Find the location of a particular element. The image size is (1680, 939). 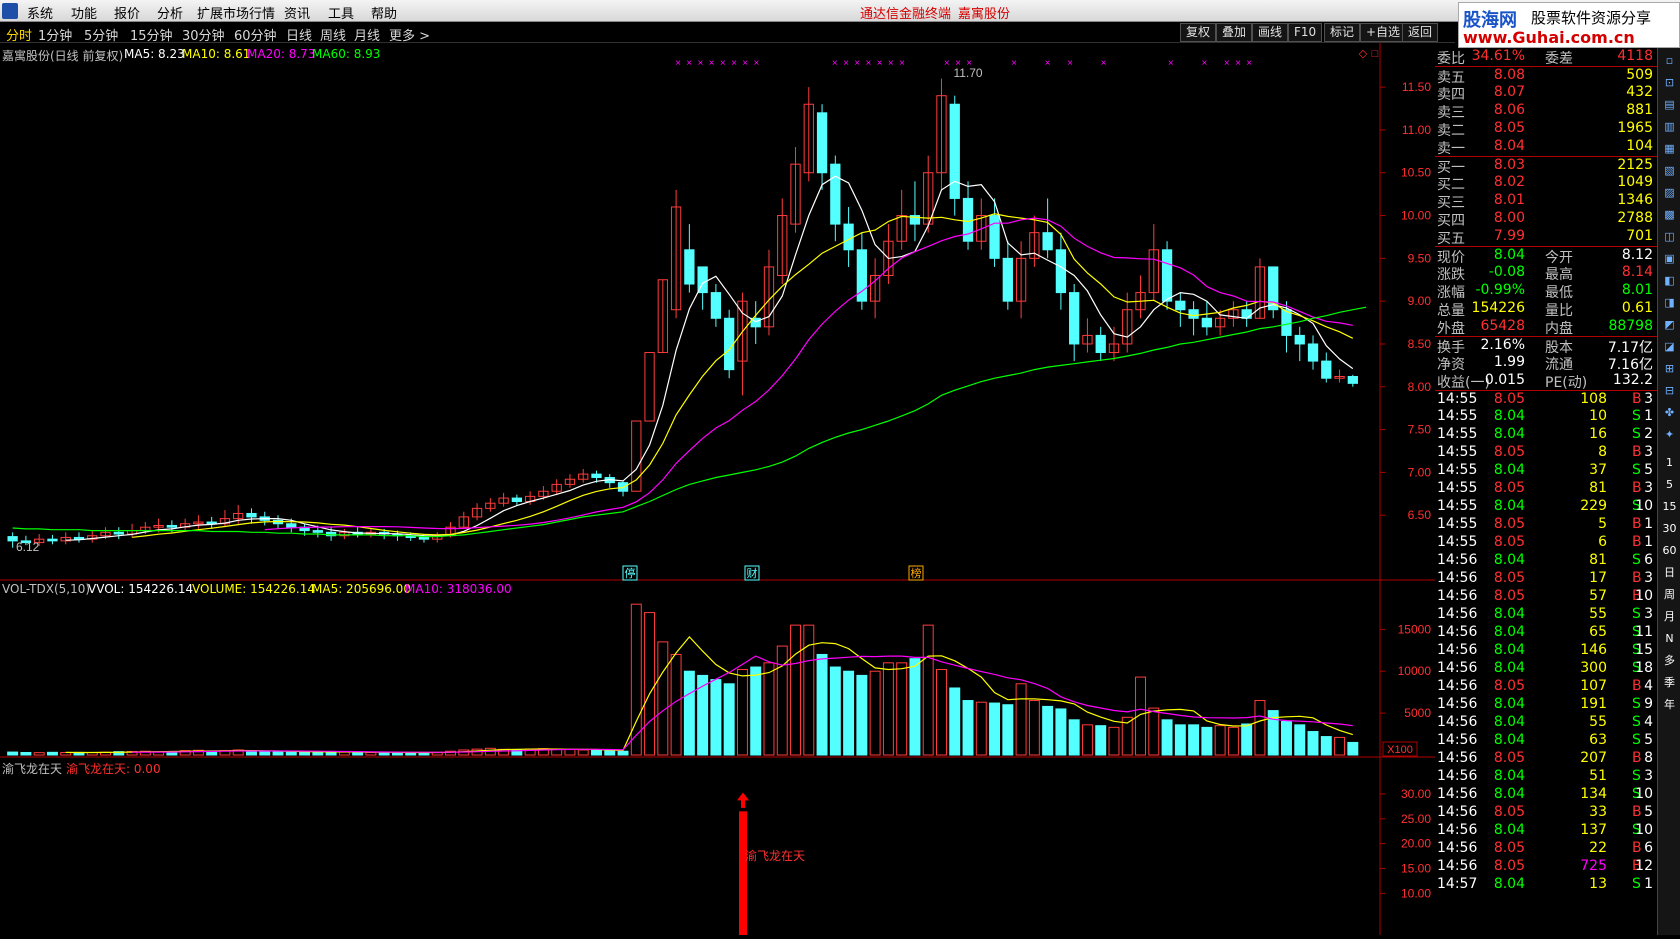

toolbar-tool-icon: ◨ is located at coordinates (1669, 302).